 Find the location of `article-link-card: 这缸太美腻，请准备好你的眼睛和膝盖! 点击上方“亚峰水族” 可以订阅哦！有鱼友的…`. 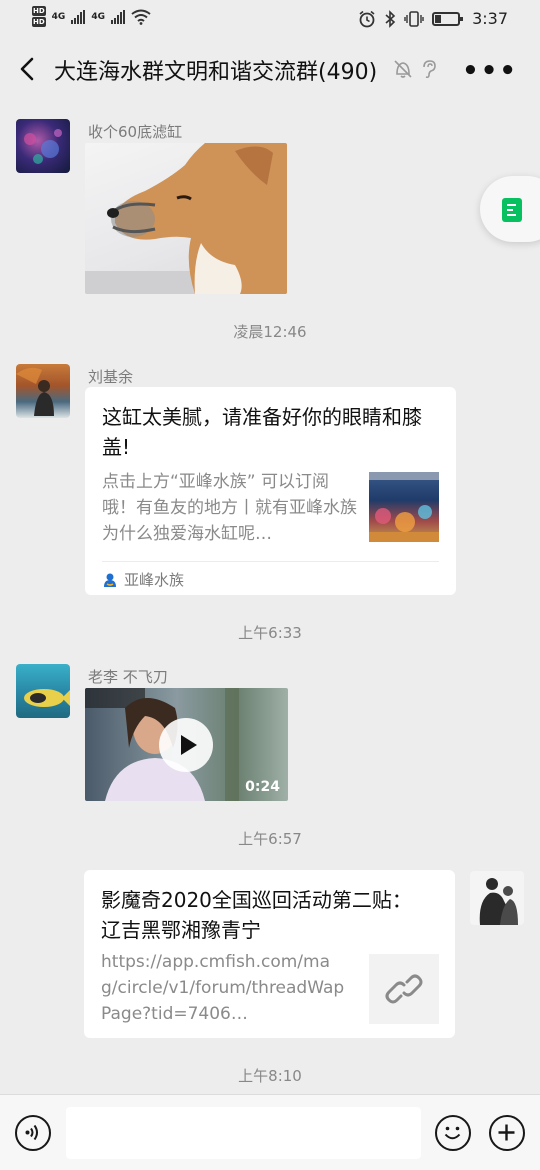

article-link-card: 这缸太美腻，请准备好你的眼睛和膝盖! 点击上方“亚峰水族” 可以订阅哦！有鱼友的… is located at coordinates (270, 491).